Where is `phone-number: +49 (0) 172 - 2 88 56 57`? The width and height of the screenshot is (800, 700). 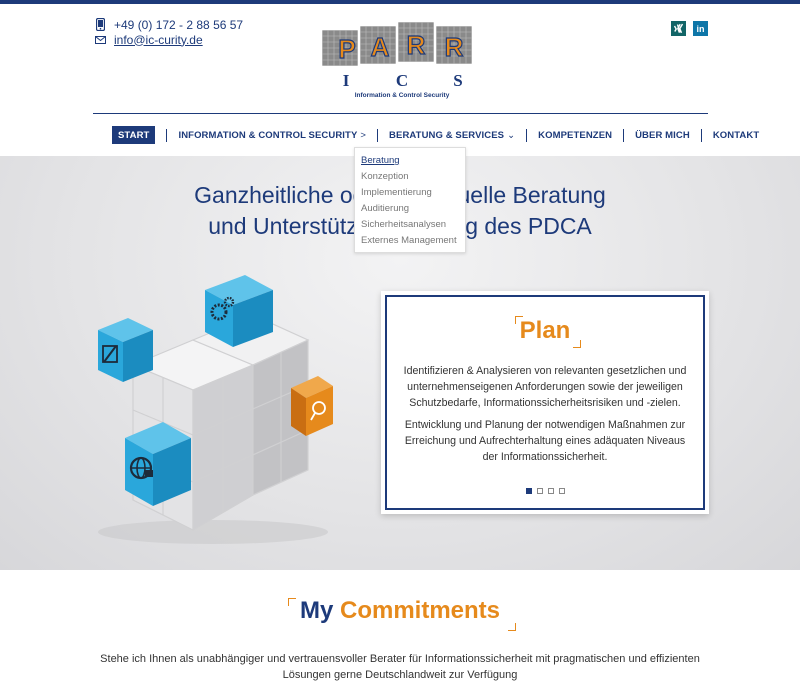 phone-number: +49 (0) 172 - 2 88 56 57 is located at coordinates (178, 25).